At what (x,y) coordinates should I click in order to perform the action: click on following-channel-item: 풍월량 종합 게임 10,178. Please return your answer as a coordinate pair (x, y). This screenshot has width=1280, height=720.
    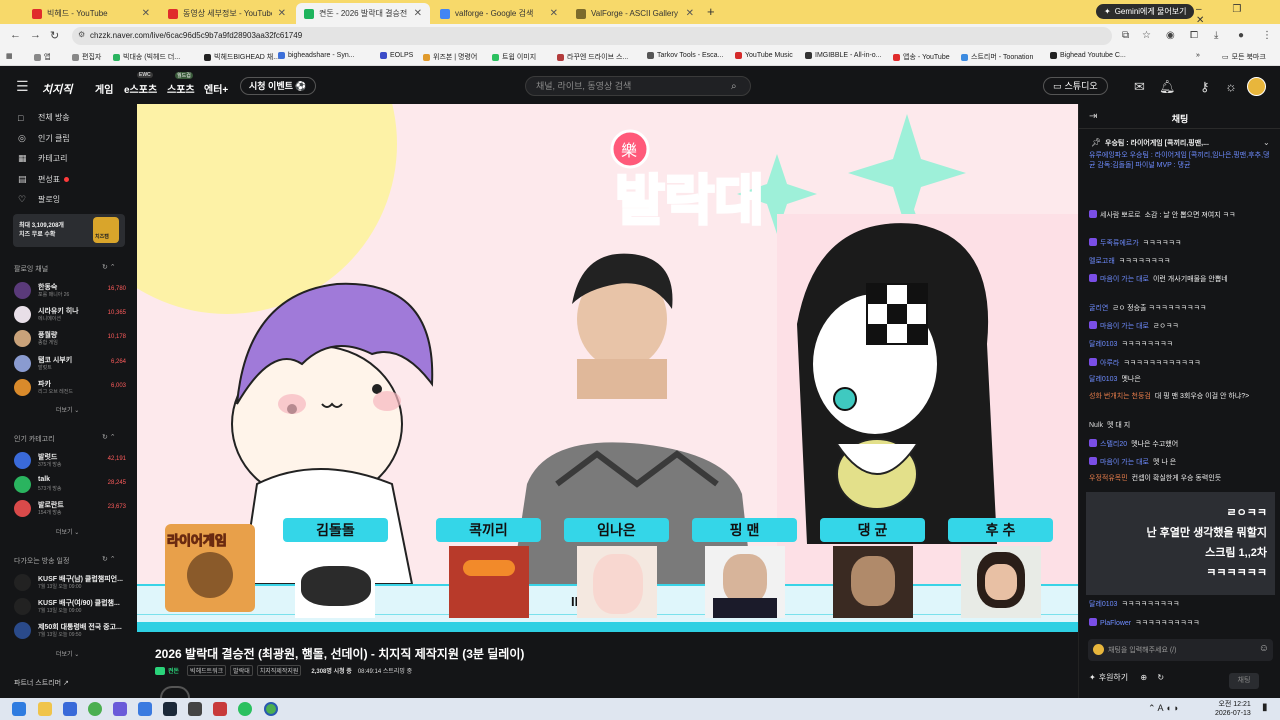
    Looking at the image, I should click on (70, 338).